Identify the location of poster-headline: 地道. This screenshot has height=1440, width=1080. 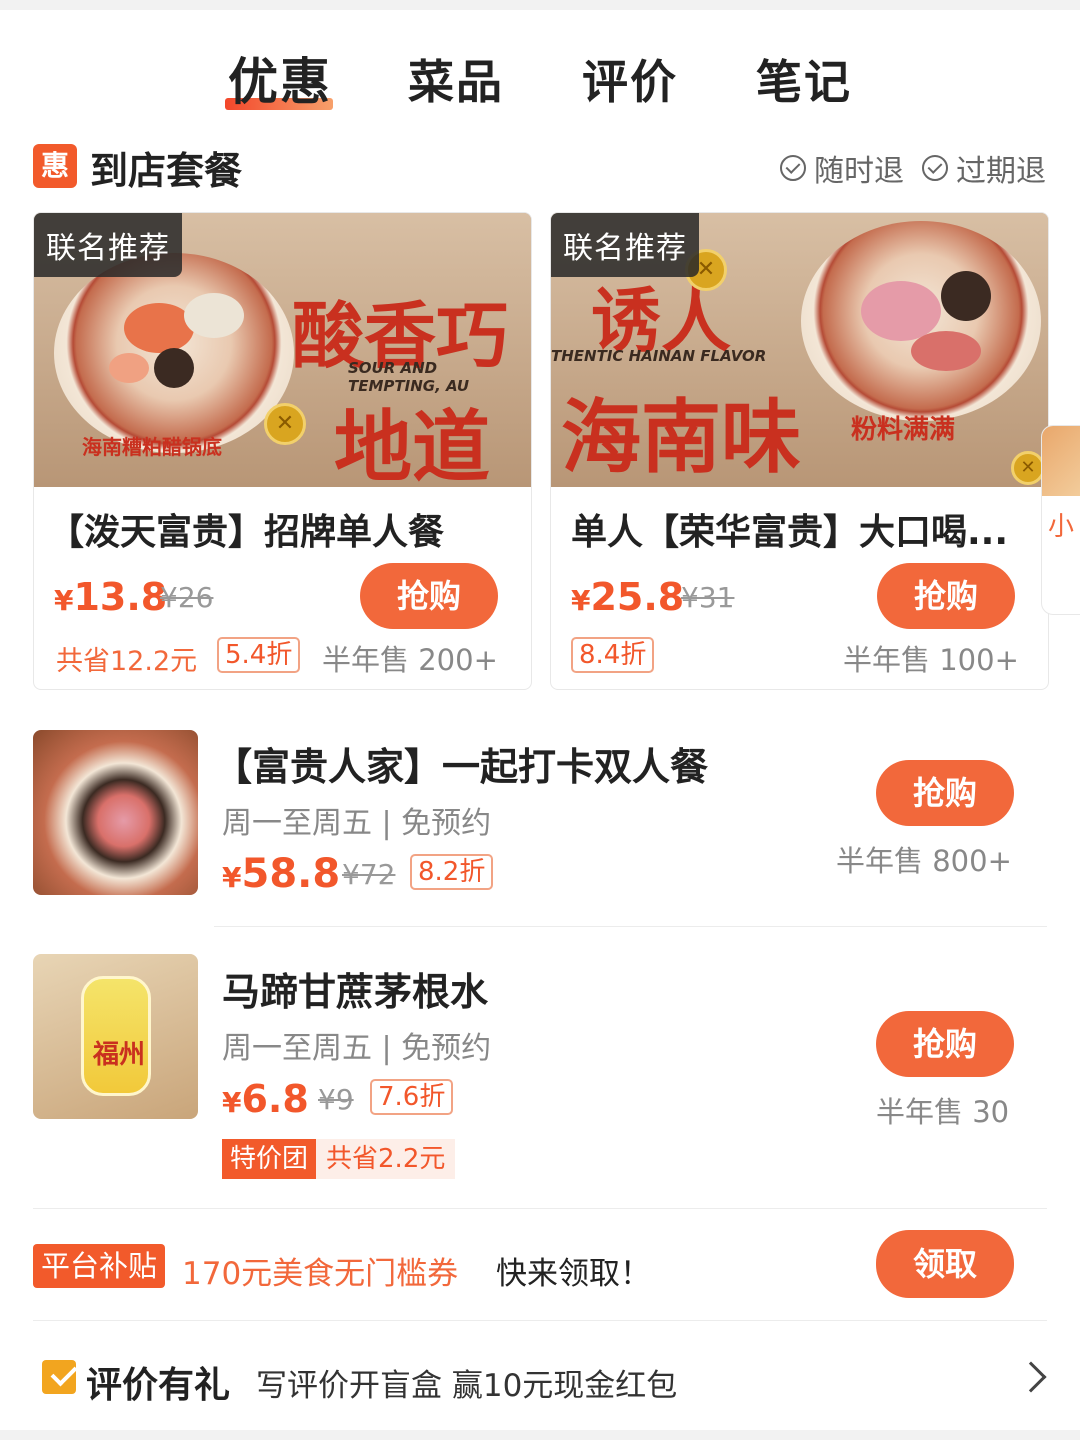
(412, 444).